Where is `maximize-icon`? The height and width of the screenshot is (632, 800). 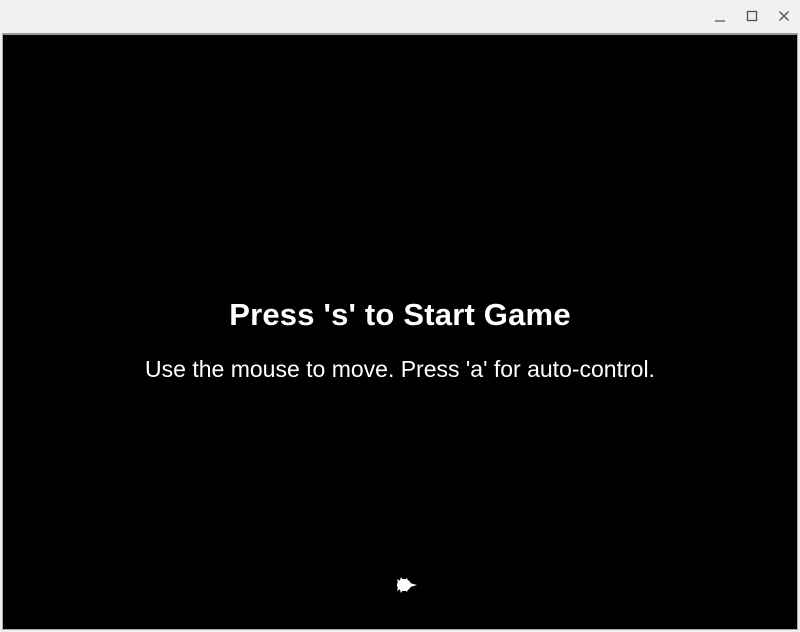
maximize-icon is located at coordinates (752, 16).